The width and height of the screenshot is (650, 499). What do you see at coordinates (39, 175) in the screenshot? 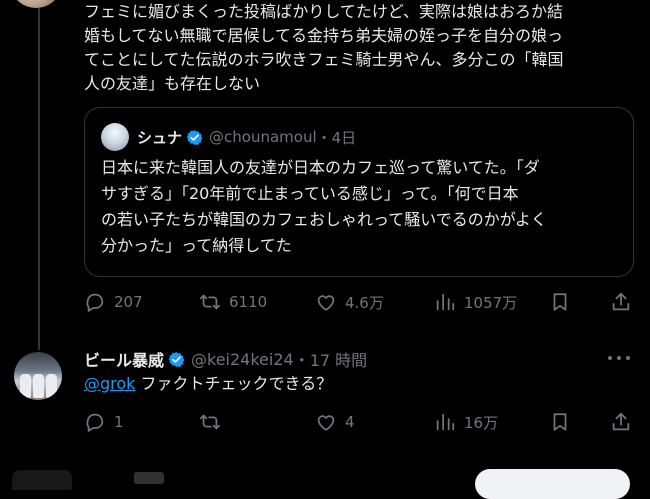
I see `thread-line` at bounding box center [39, 175].